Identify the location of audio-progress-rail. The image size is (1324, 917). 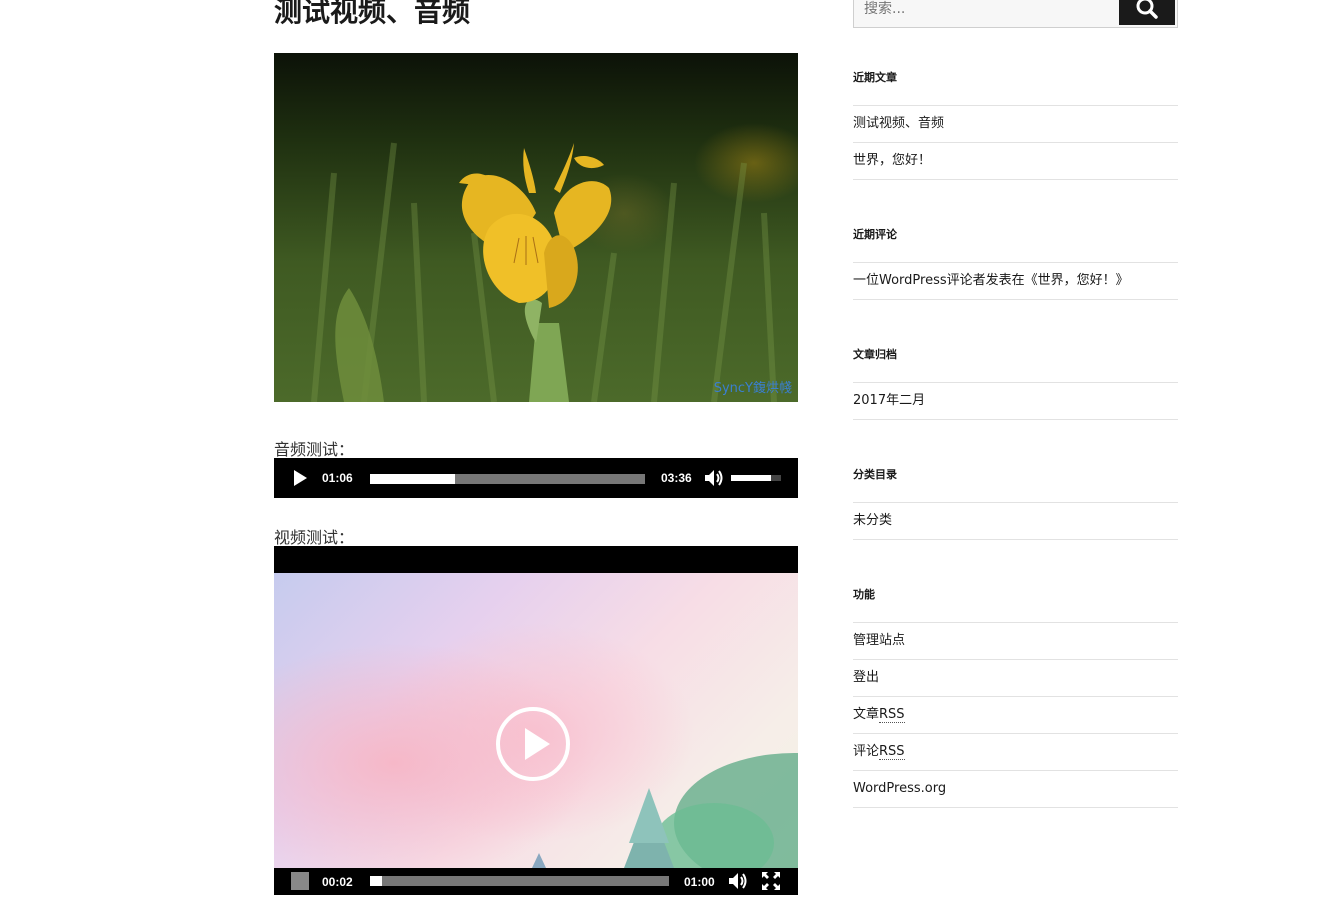
(507, 479).